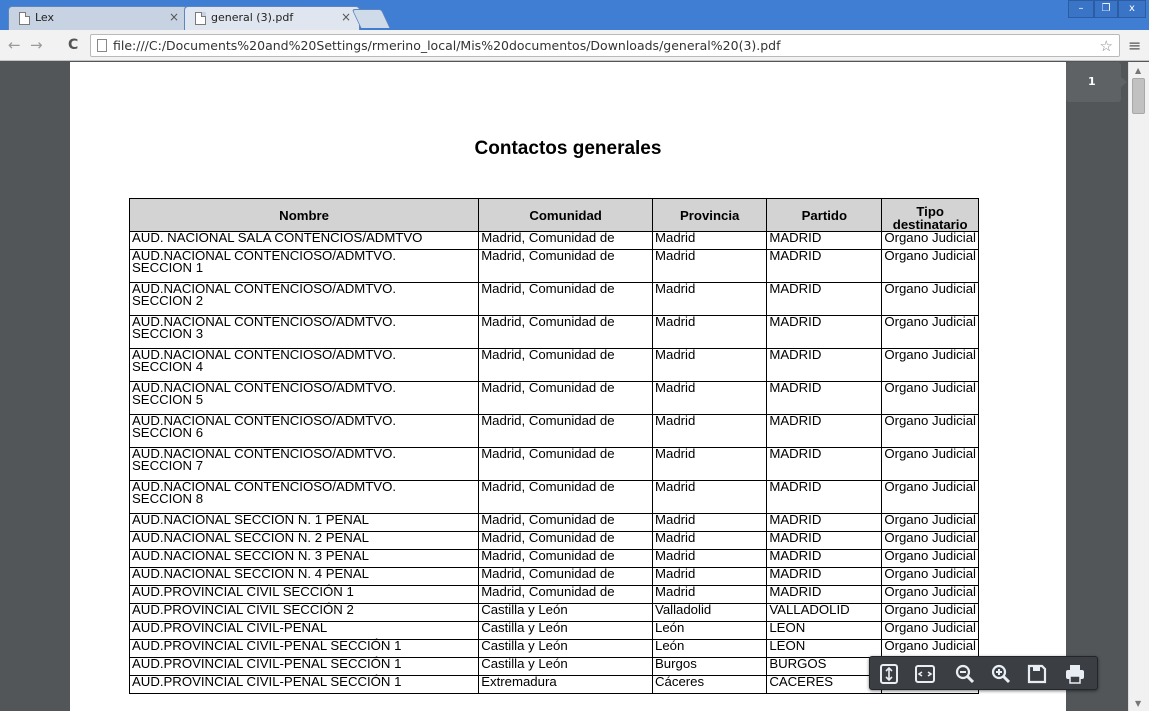  Describe the element at coordinates (709, 666) in the screenshot. I see `cell-provincia: Burgos` at that location.